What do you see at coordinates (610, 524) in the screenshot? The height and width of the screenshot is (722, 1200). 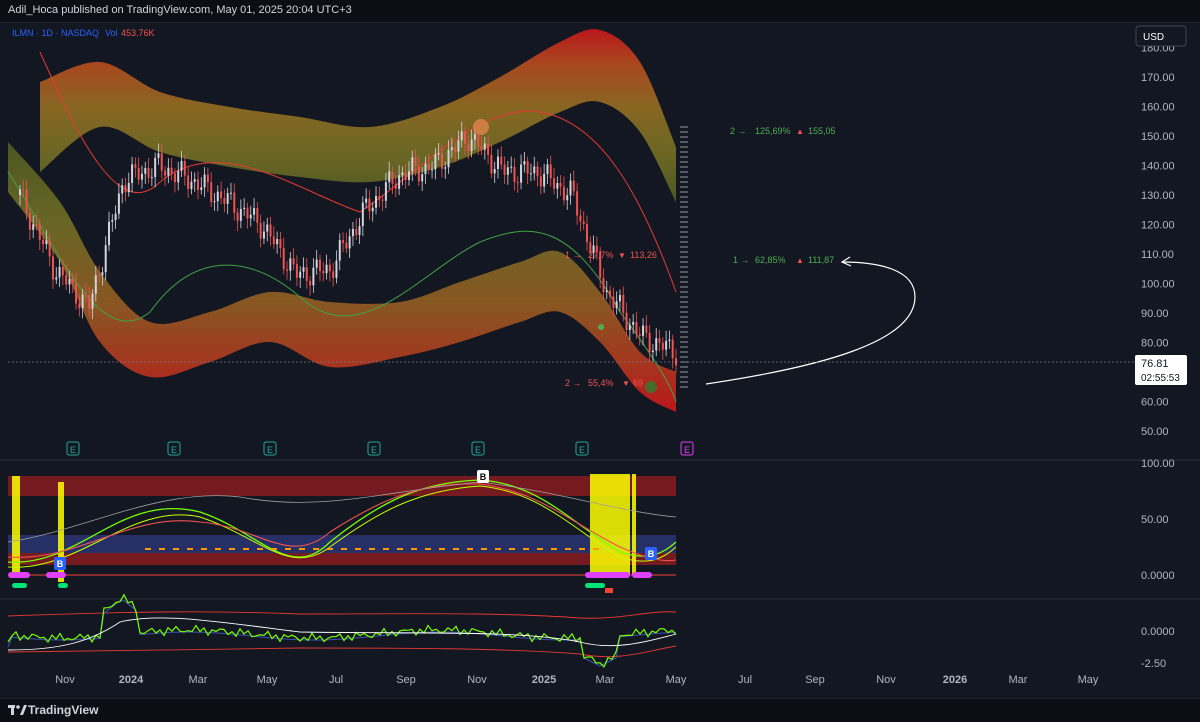 I see `momentum-spike` at bounding box center [610, 524].